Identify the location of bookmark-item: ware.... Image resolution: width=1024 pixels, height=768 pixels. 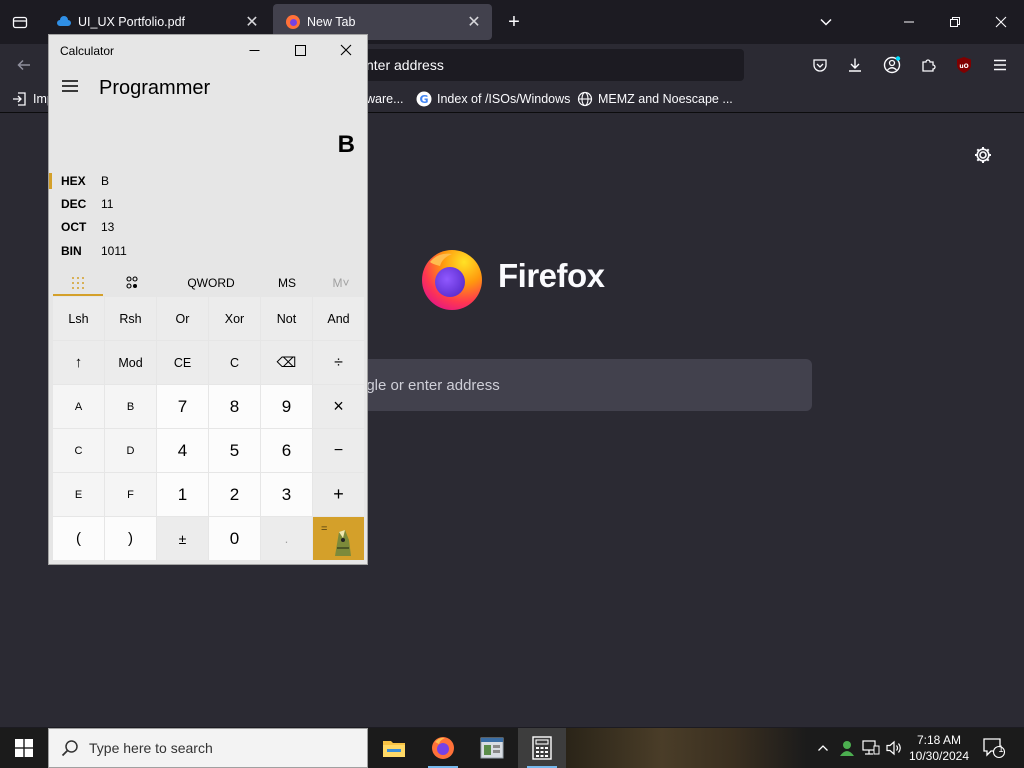
(385, 99).